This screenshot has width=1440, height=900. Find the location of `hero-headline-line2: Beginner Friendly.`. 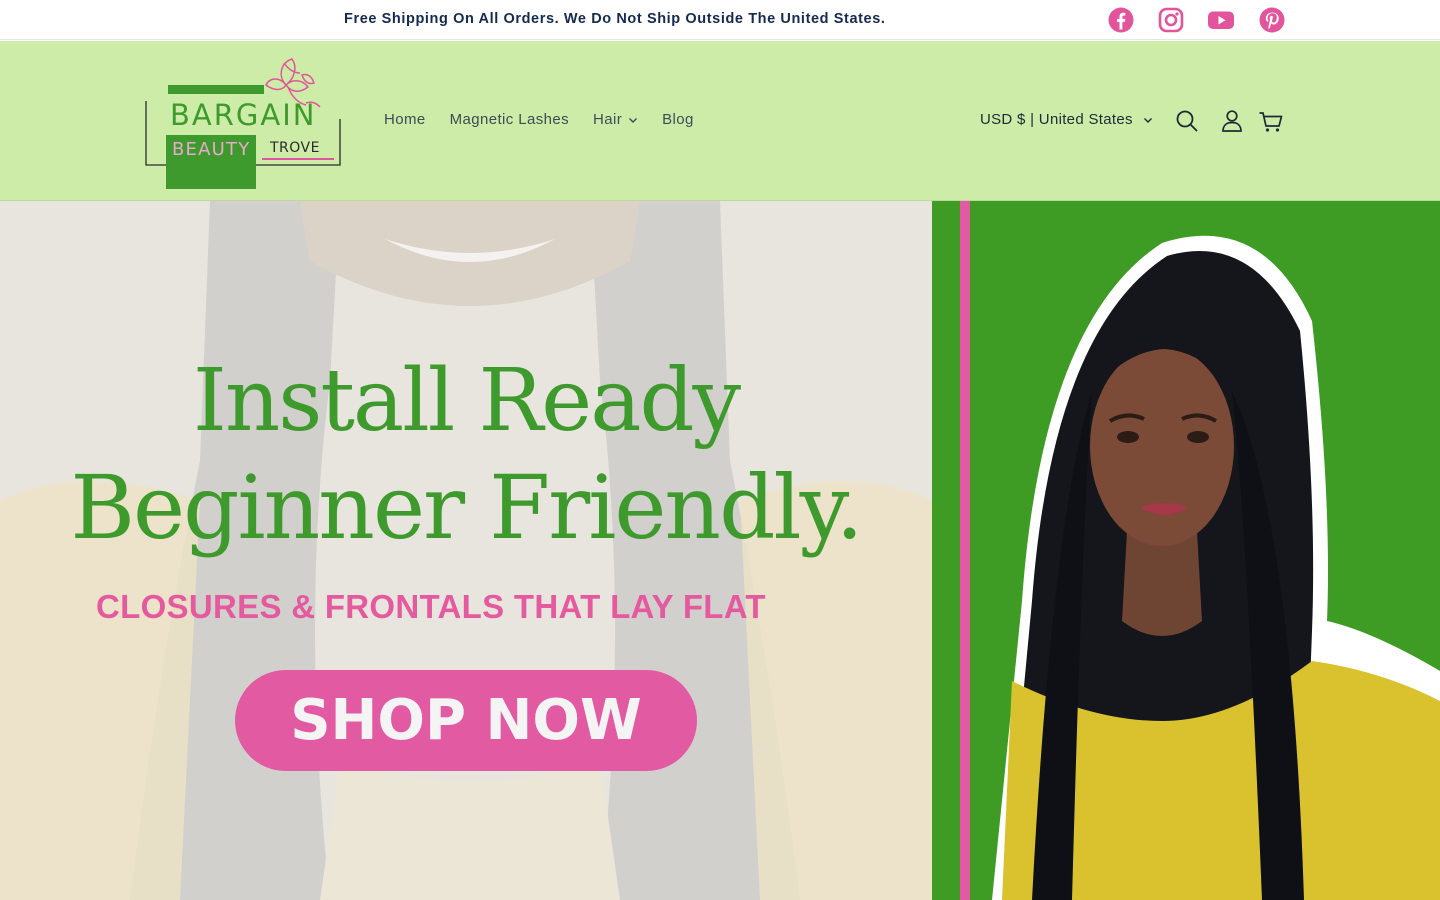

hero-headline-line2: Beginner Friendly. is located at coordinates (466, 507).